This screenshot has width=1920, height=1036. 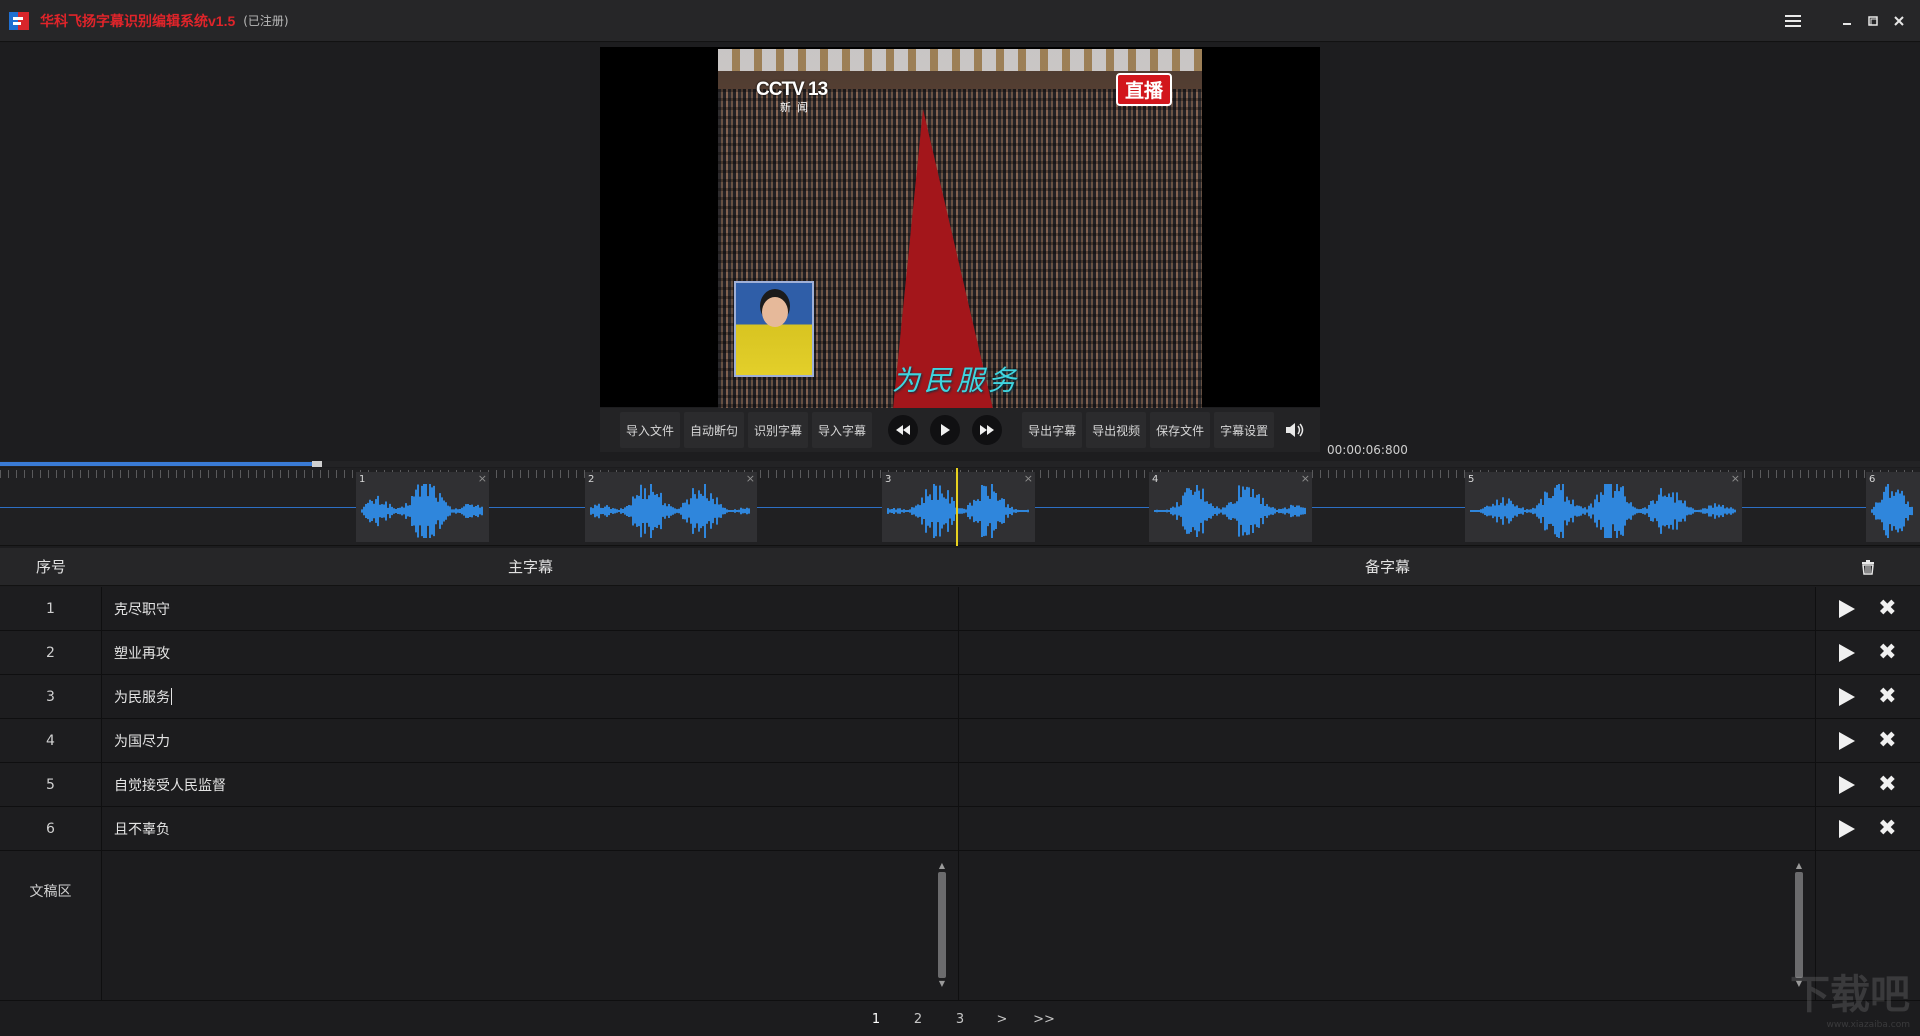 What do you see at coordinates (1116, 430) in the screenshot?
I see `export-video-button: 导出视频` at bounding box center [1116, 430].